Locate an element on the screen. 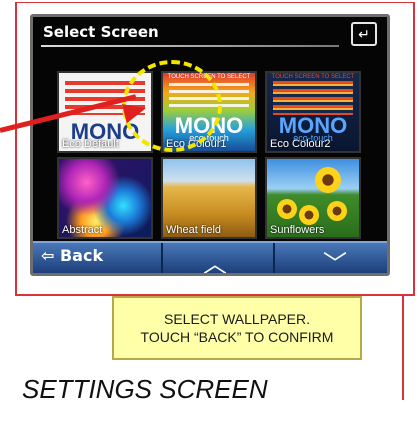 Image resolution: width=419 pixels, height=427 pixels. wallpaper-label: Eco Colour2 is located at coordinates (300, 144).